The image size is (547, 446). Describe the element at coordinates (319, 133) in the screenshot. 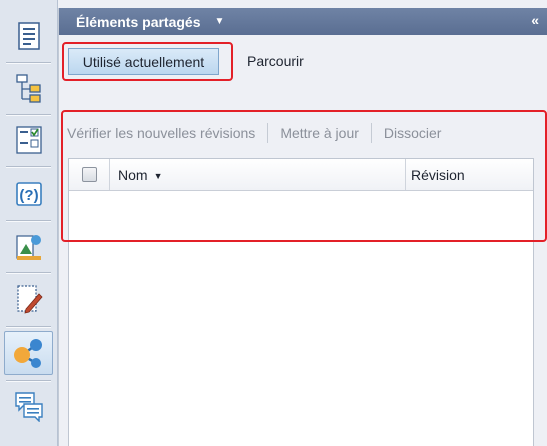

I see `update-button: Mettre à jour` at that location.